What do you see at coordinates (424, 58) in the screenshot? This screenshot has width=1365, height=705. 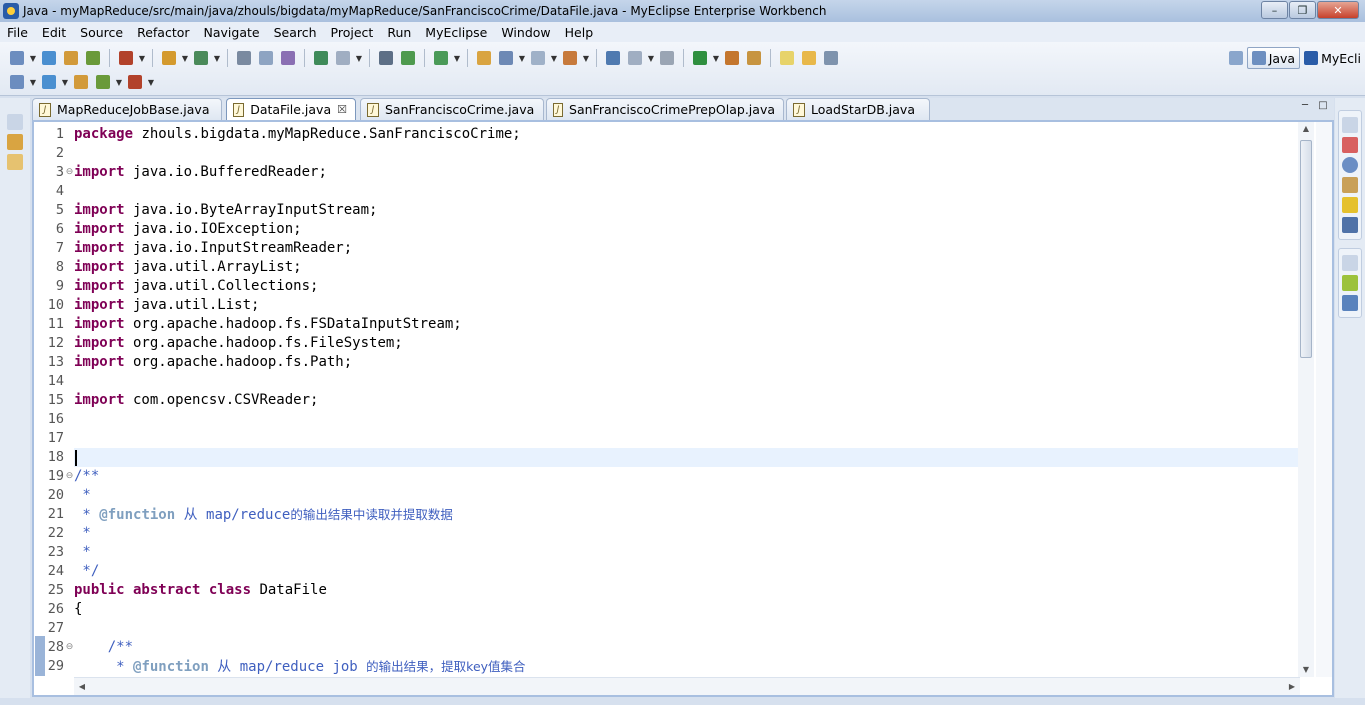 I see `toolbar-separator` at bounding box center [424, 58].